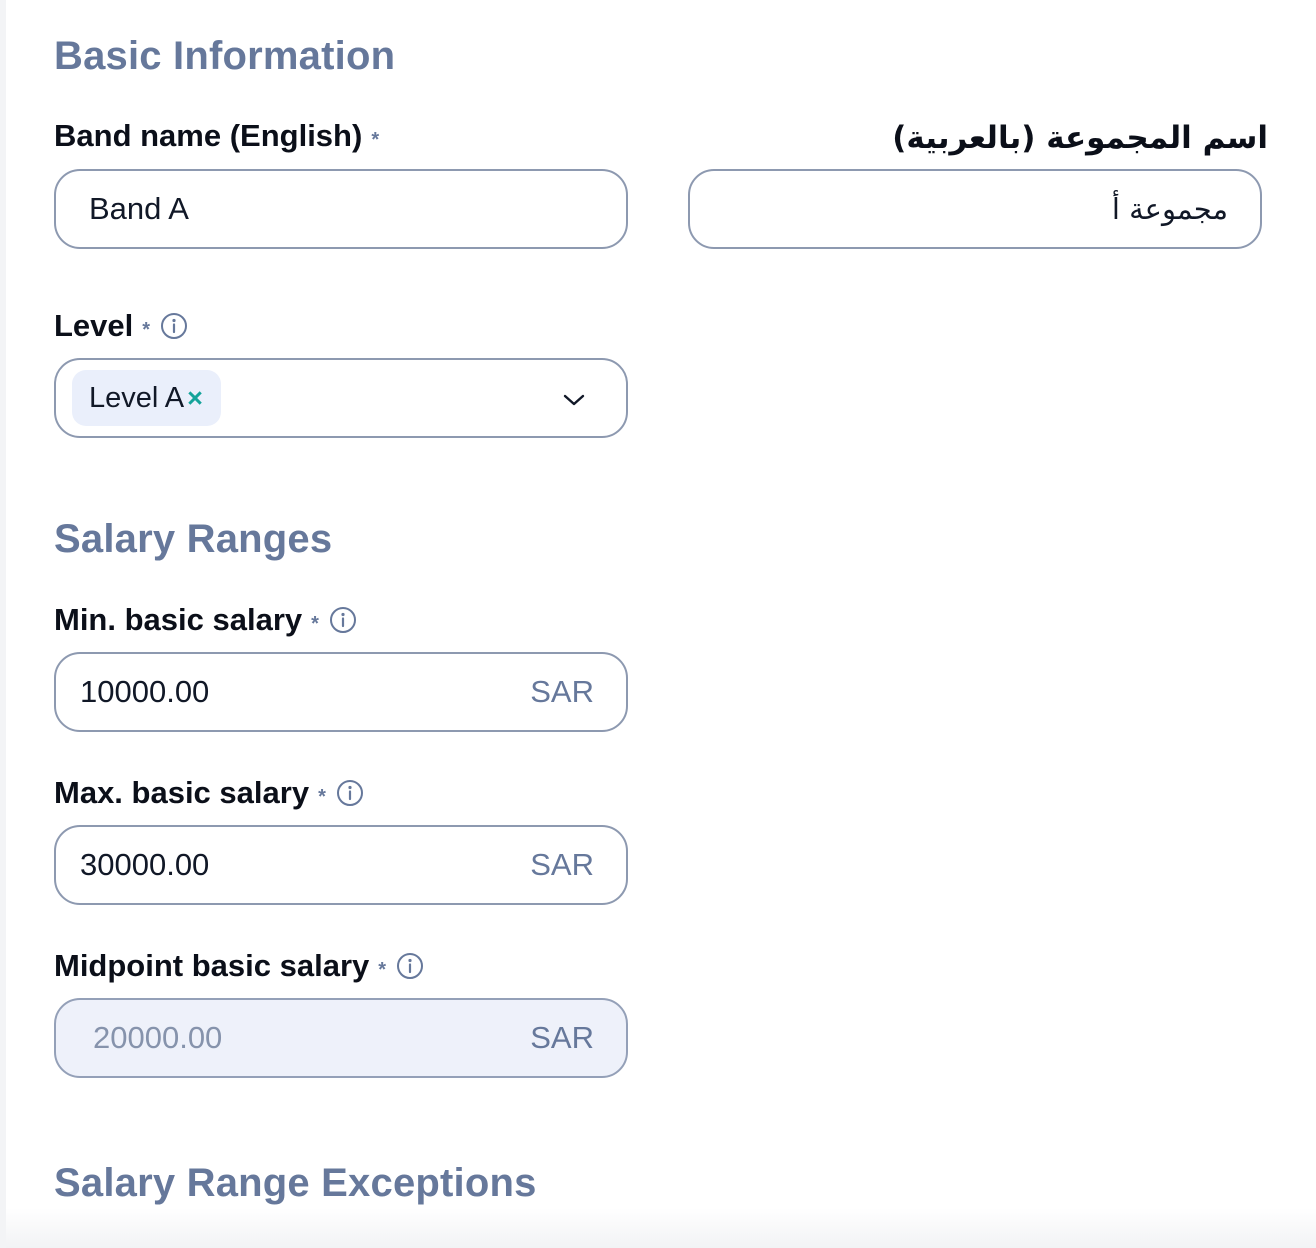  I want to click on midpoint-salary-label-text: Midpoint basic salary, so click(212, 965).